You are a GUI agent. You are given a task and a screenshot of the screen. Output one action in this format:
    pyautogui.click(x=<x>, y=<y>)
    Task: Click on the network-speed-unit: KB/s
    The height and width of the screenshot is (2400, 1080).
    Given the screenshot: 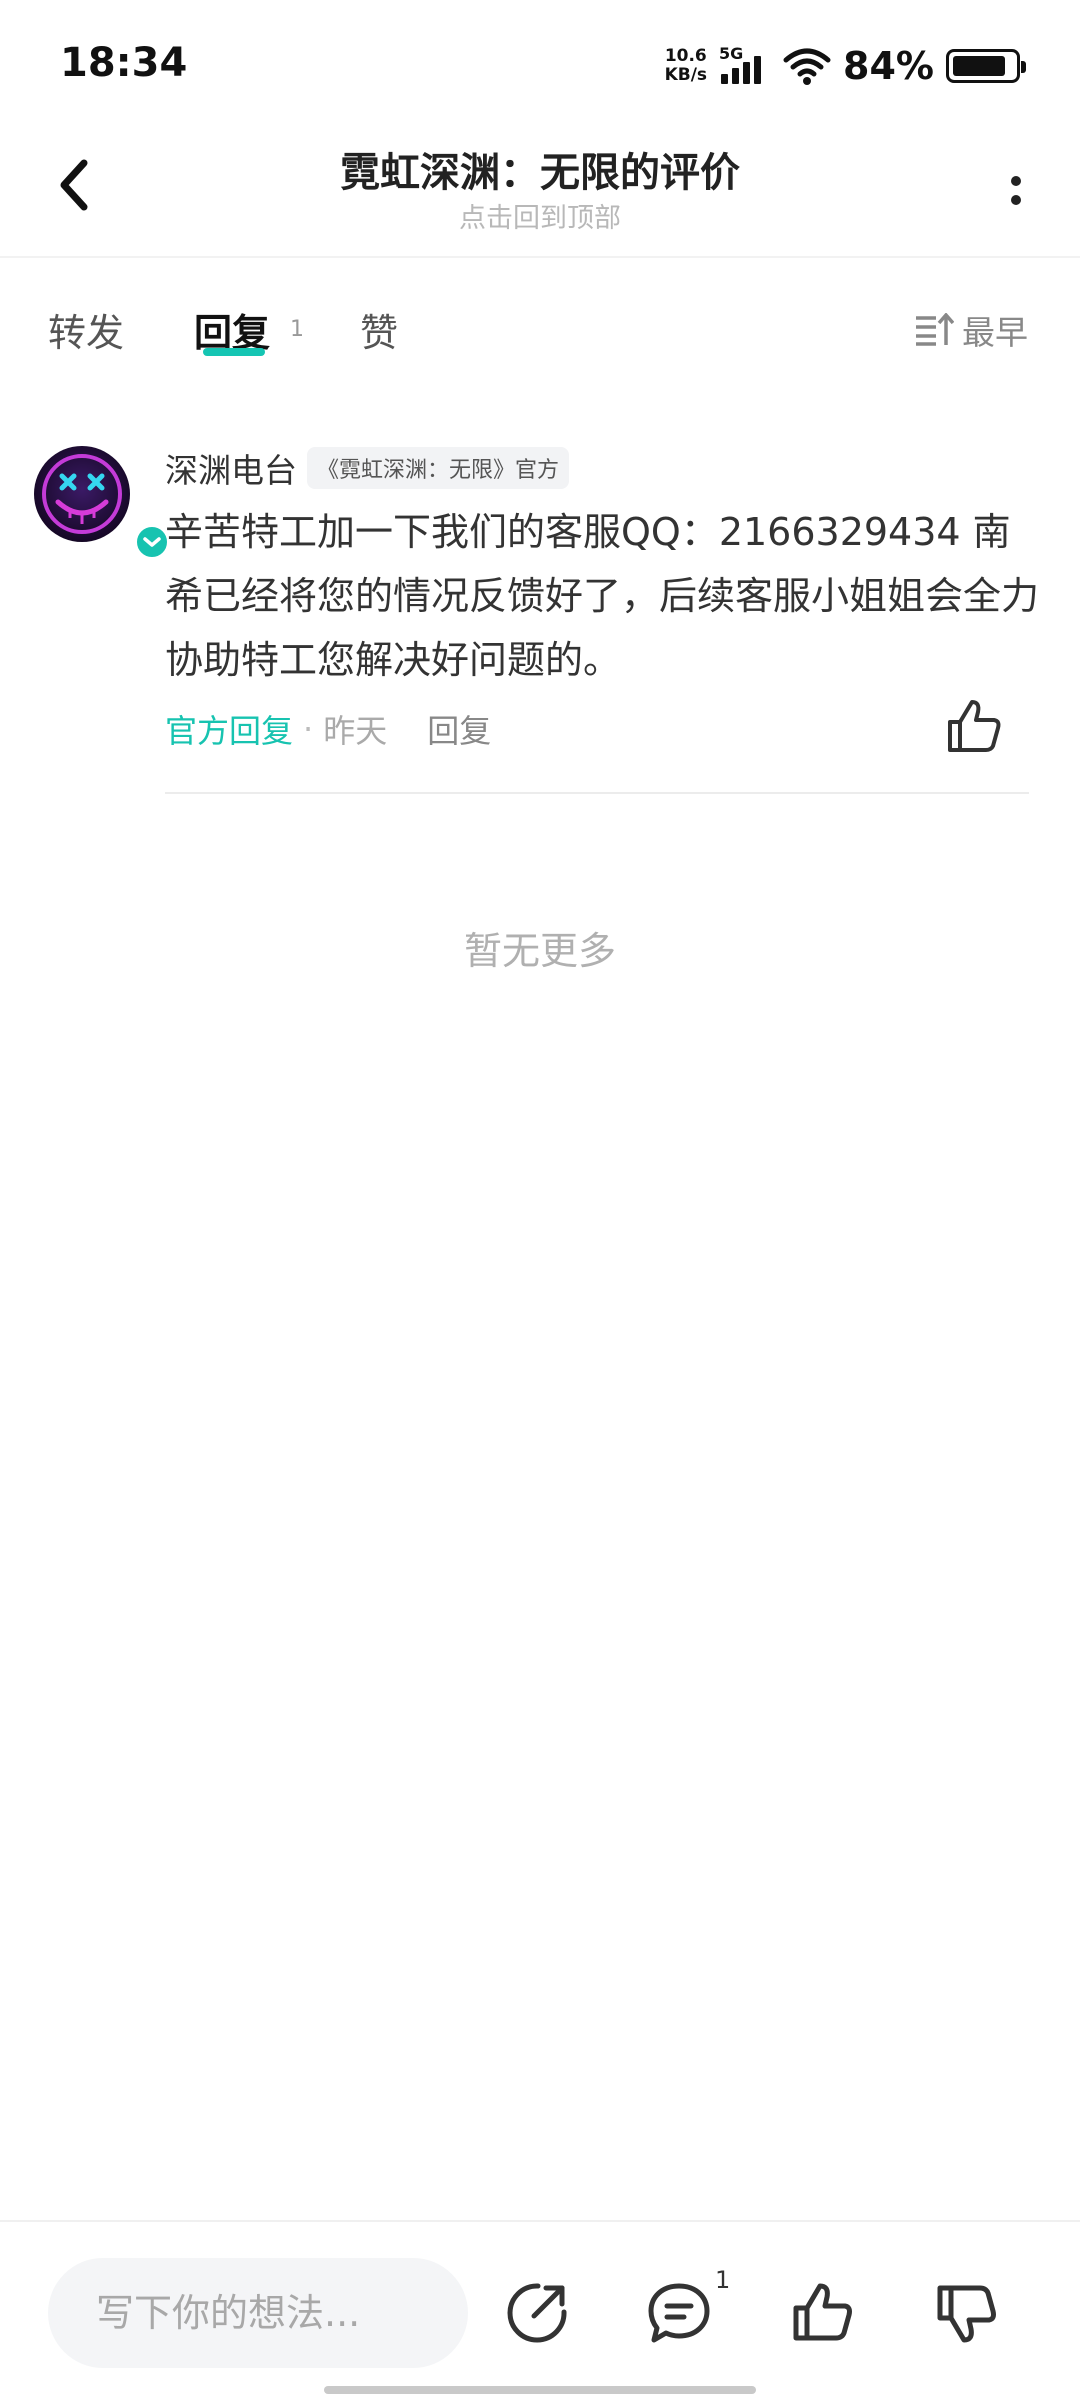 What is the action you would take?
    pyautogui.click(x=686, y=75)
    